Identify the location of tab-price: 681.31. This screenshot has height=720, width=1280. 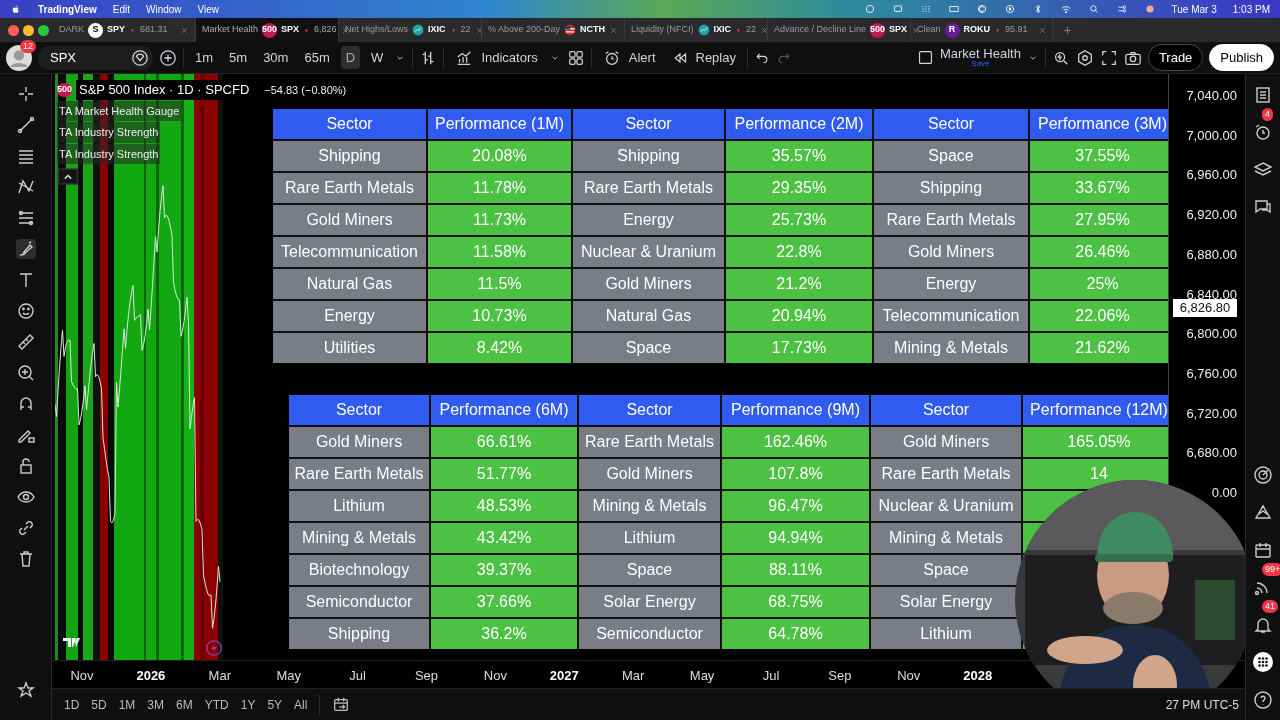
(154, 30).